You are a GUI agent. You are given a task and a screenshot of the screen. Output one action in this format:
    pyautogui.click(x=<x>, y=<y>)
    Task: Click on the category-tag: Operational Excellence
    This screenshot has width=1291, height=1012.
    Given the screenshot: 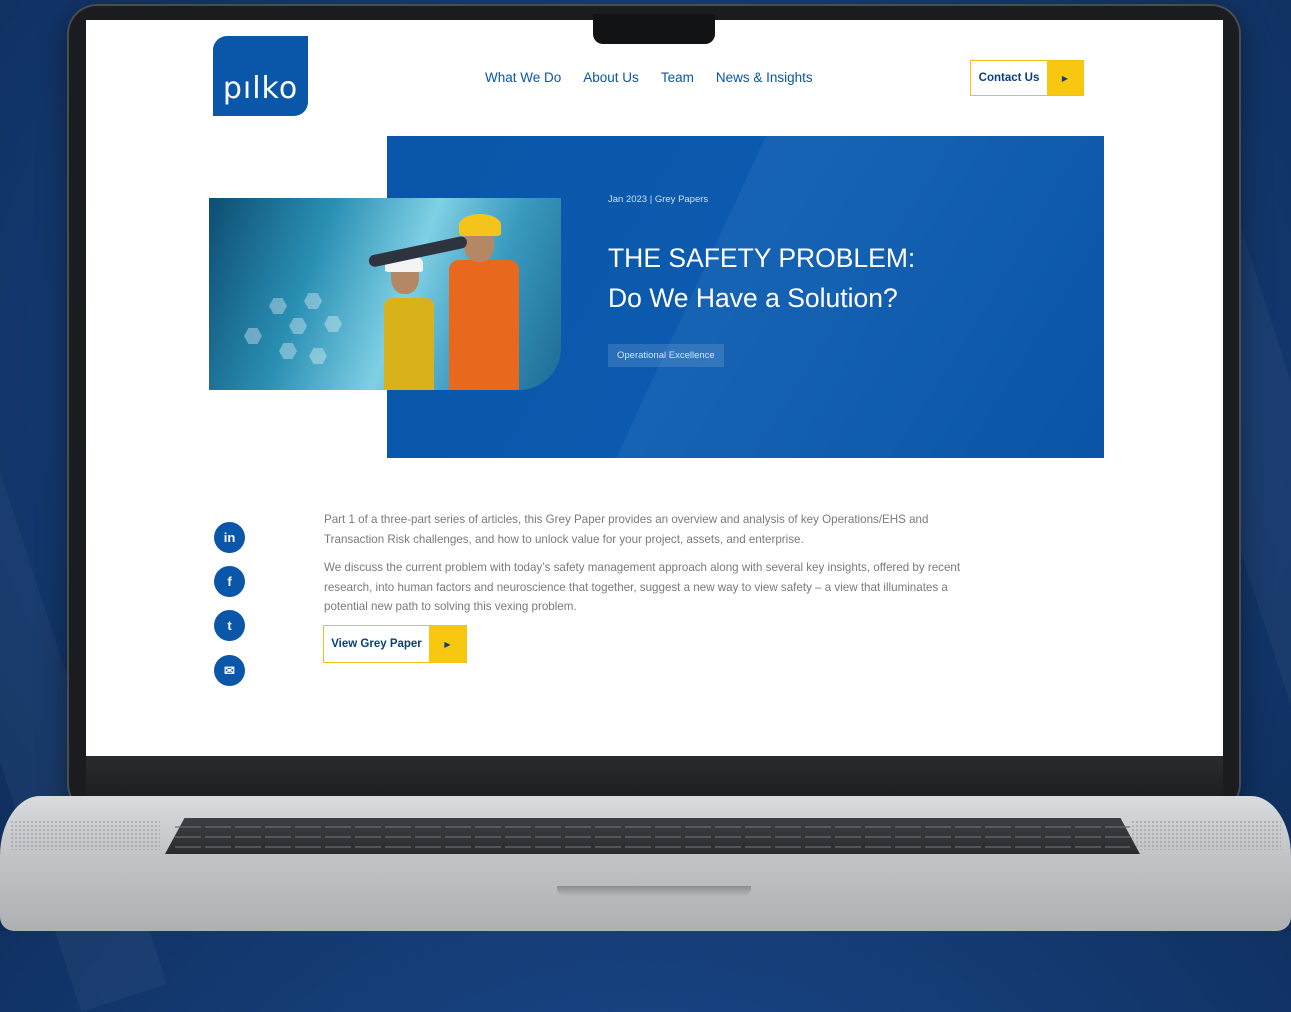 What is the action you would take?
    pyautogui.click(x=666, y=355)
    